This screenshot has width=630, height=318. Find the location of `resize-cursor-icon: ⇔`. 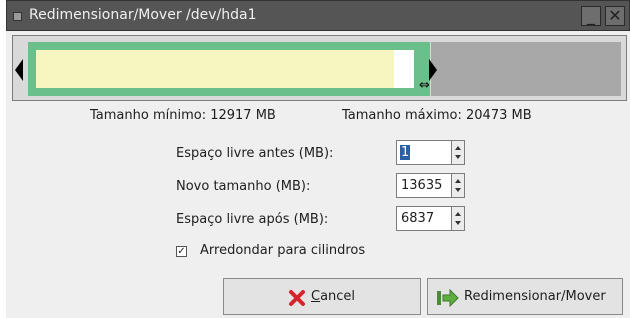

resize-cursor-icon: ⇔ is located at coordinates (424, 85).